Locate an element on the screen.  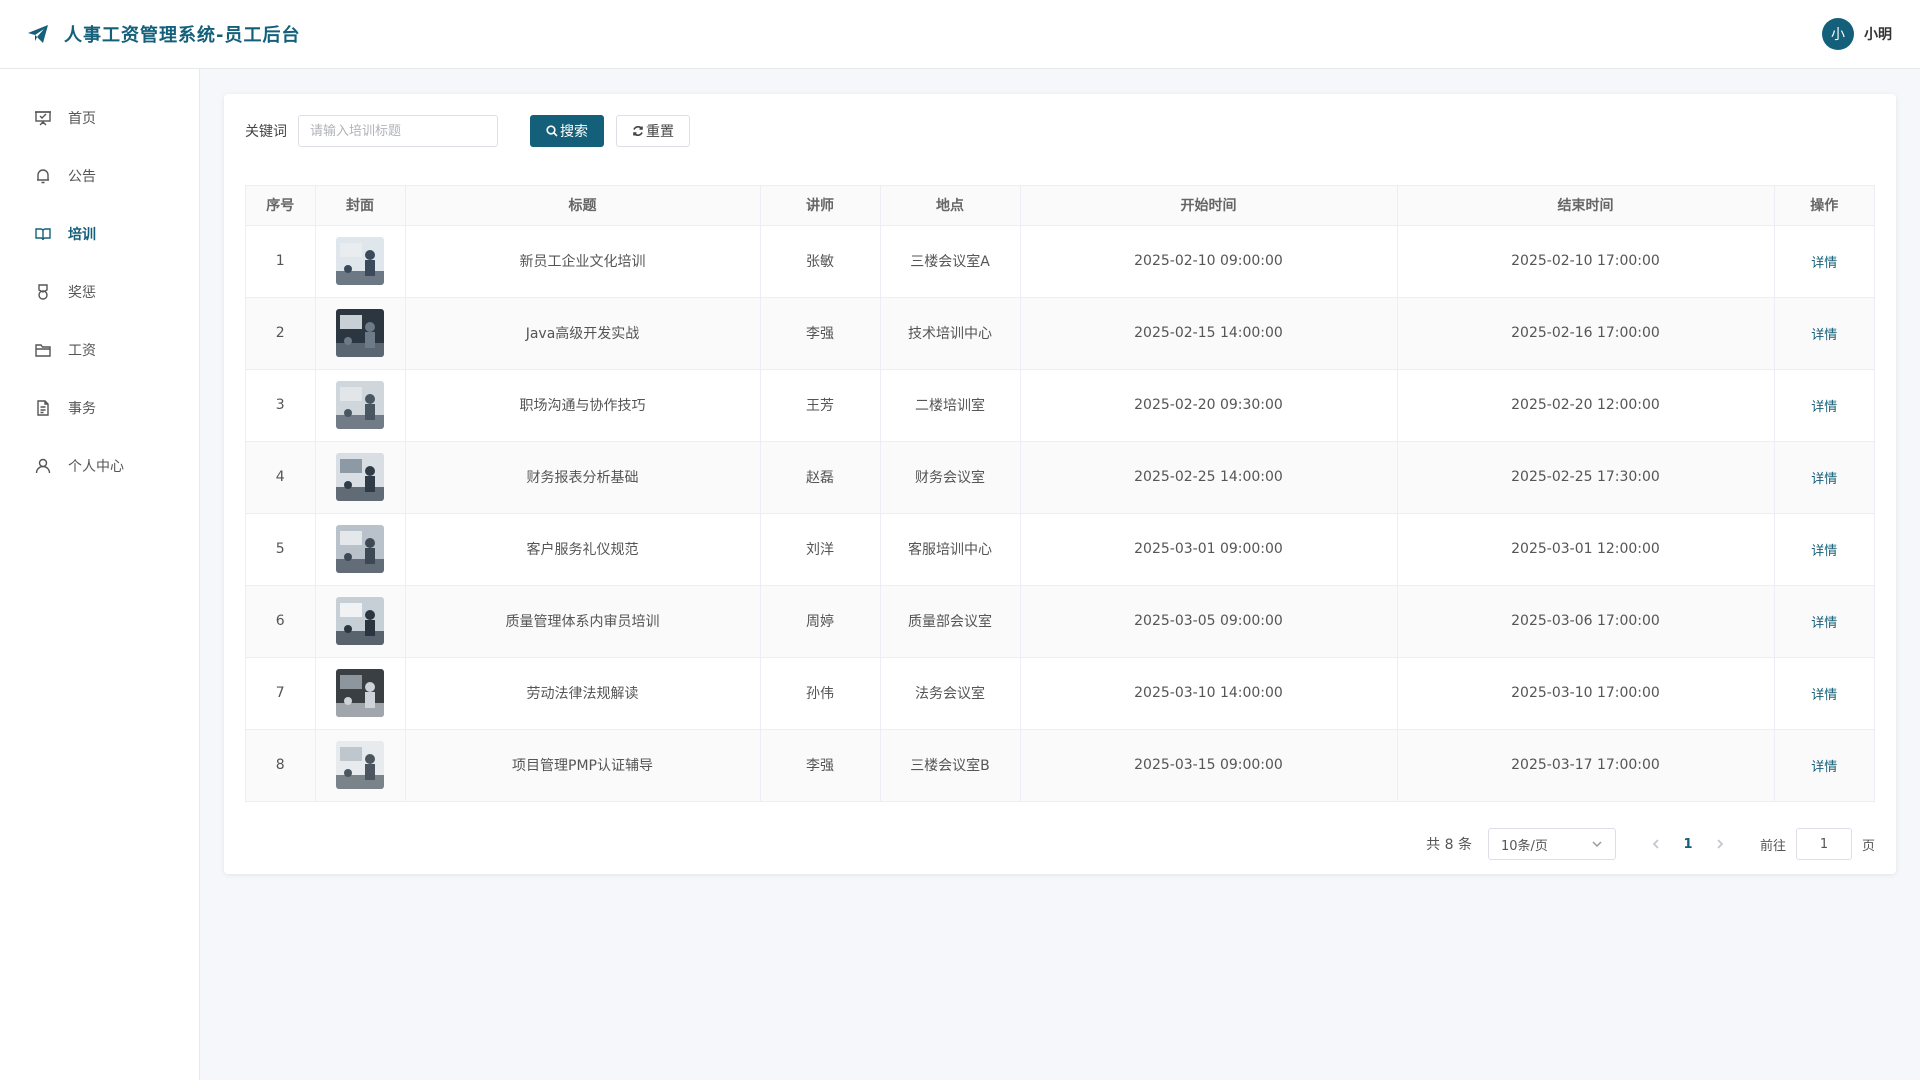
sidebar-item-label: 奖惩 is located at coordinates (82, 293).